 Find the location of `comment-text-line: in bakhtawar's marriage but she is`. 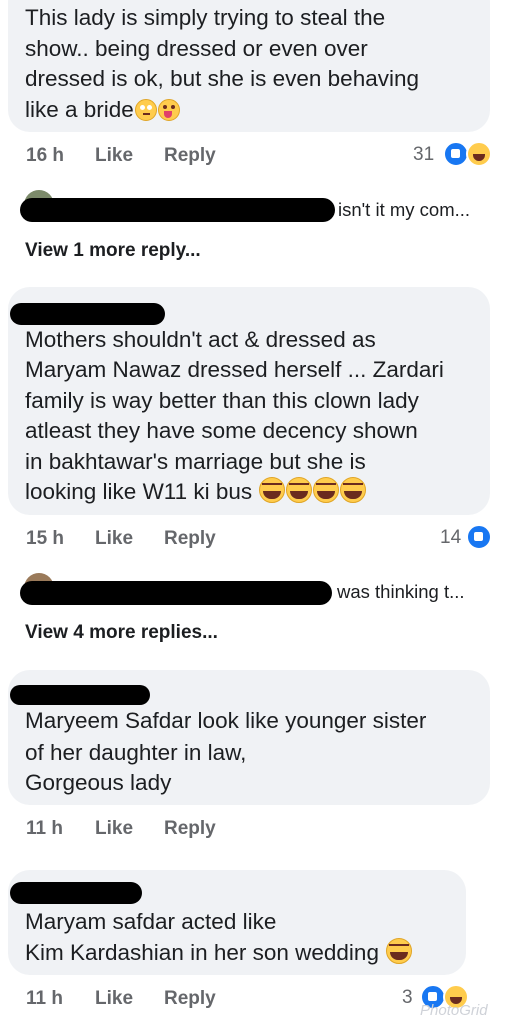

comment-text-line: in bakhtawar's marriage but she is is located at coordinates (195, 461).